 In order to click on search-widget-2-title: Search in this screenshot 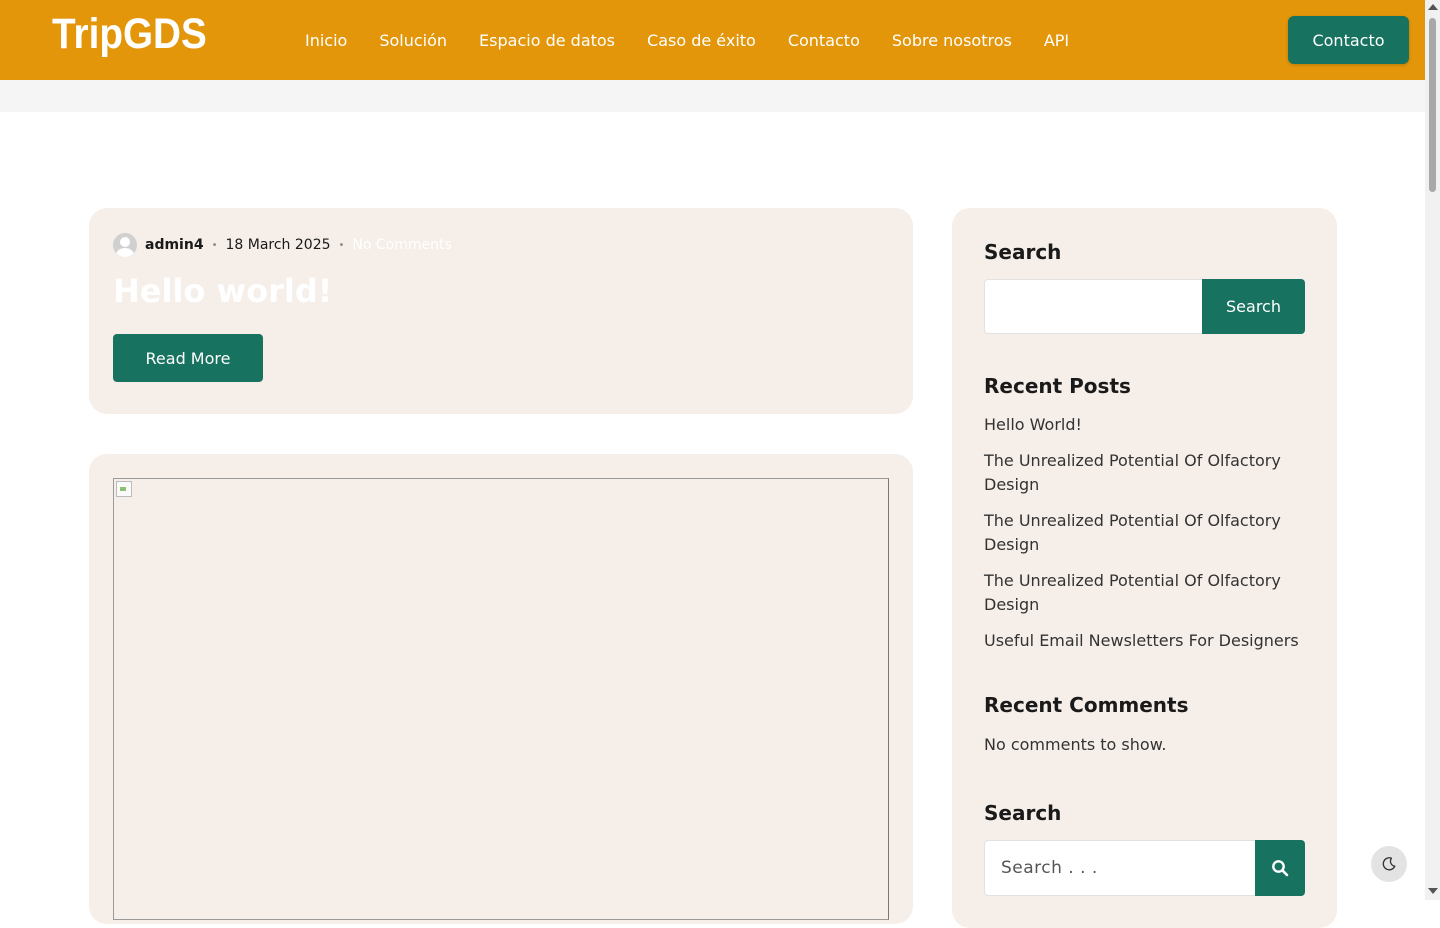, I will do `click(1023, 813)`.